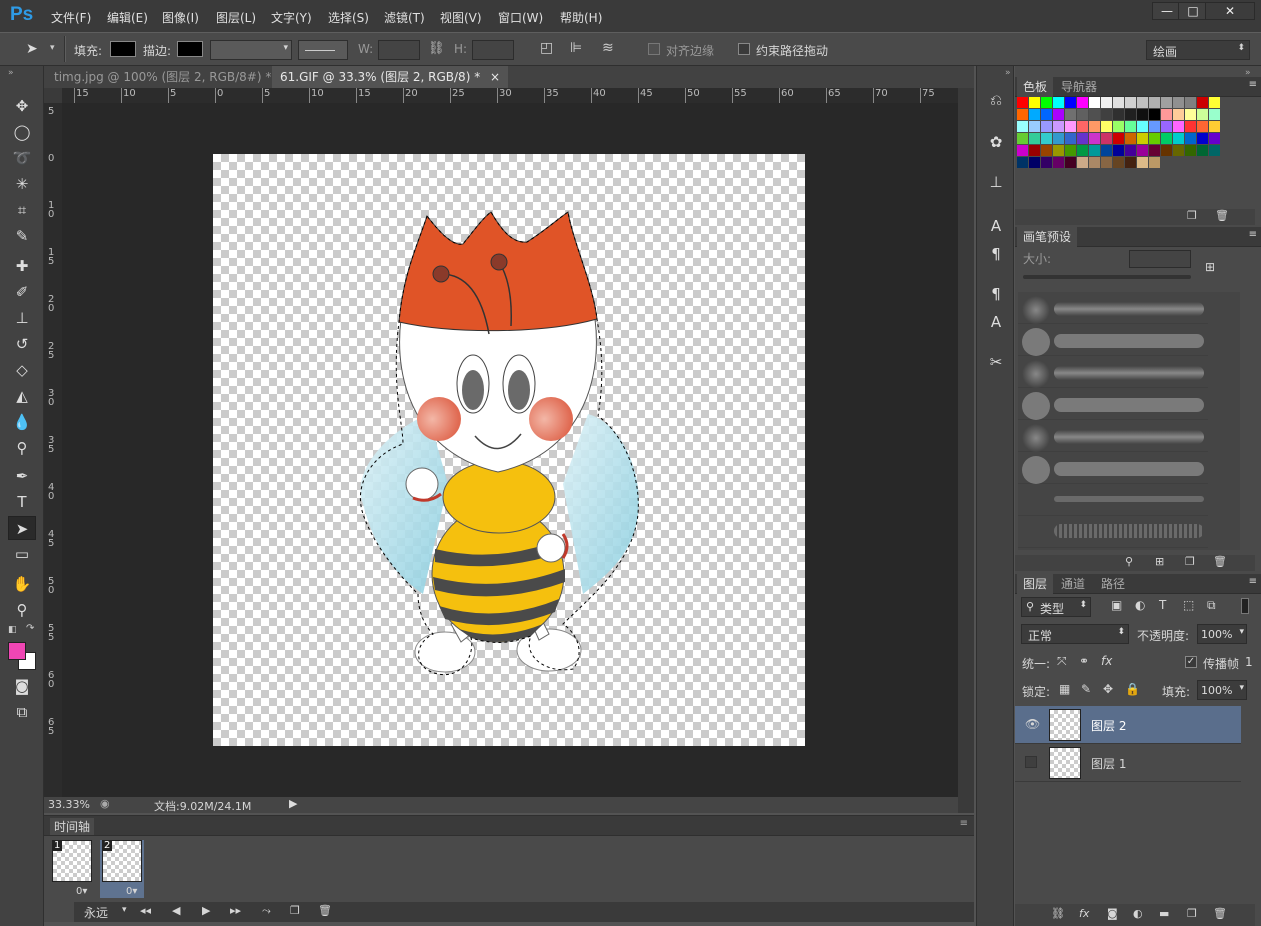 Image resolution: width=1261 pixels, height=926 pixels. What do you see at coordinates (1106, 661) in the screenshot?
I see `unify-style-icon: fx` at bounding box center [1106, 661].